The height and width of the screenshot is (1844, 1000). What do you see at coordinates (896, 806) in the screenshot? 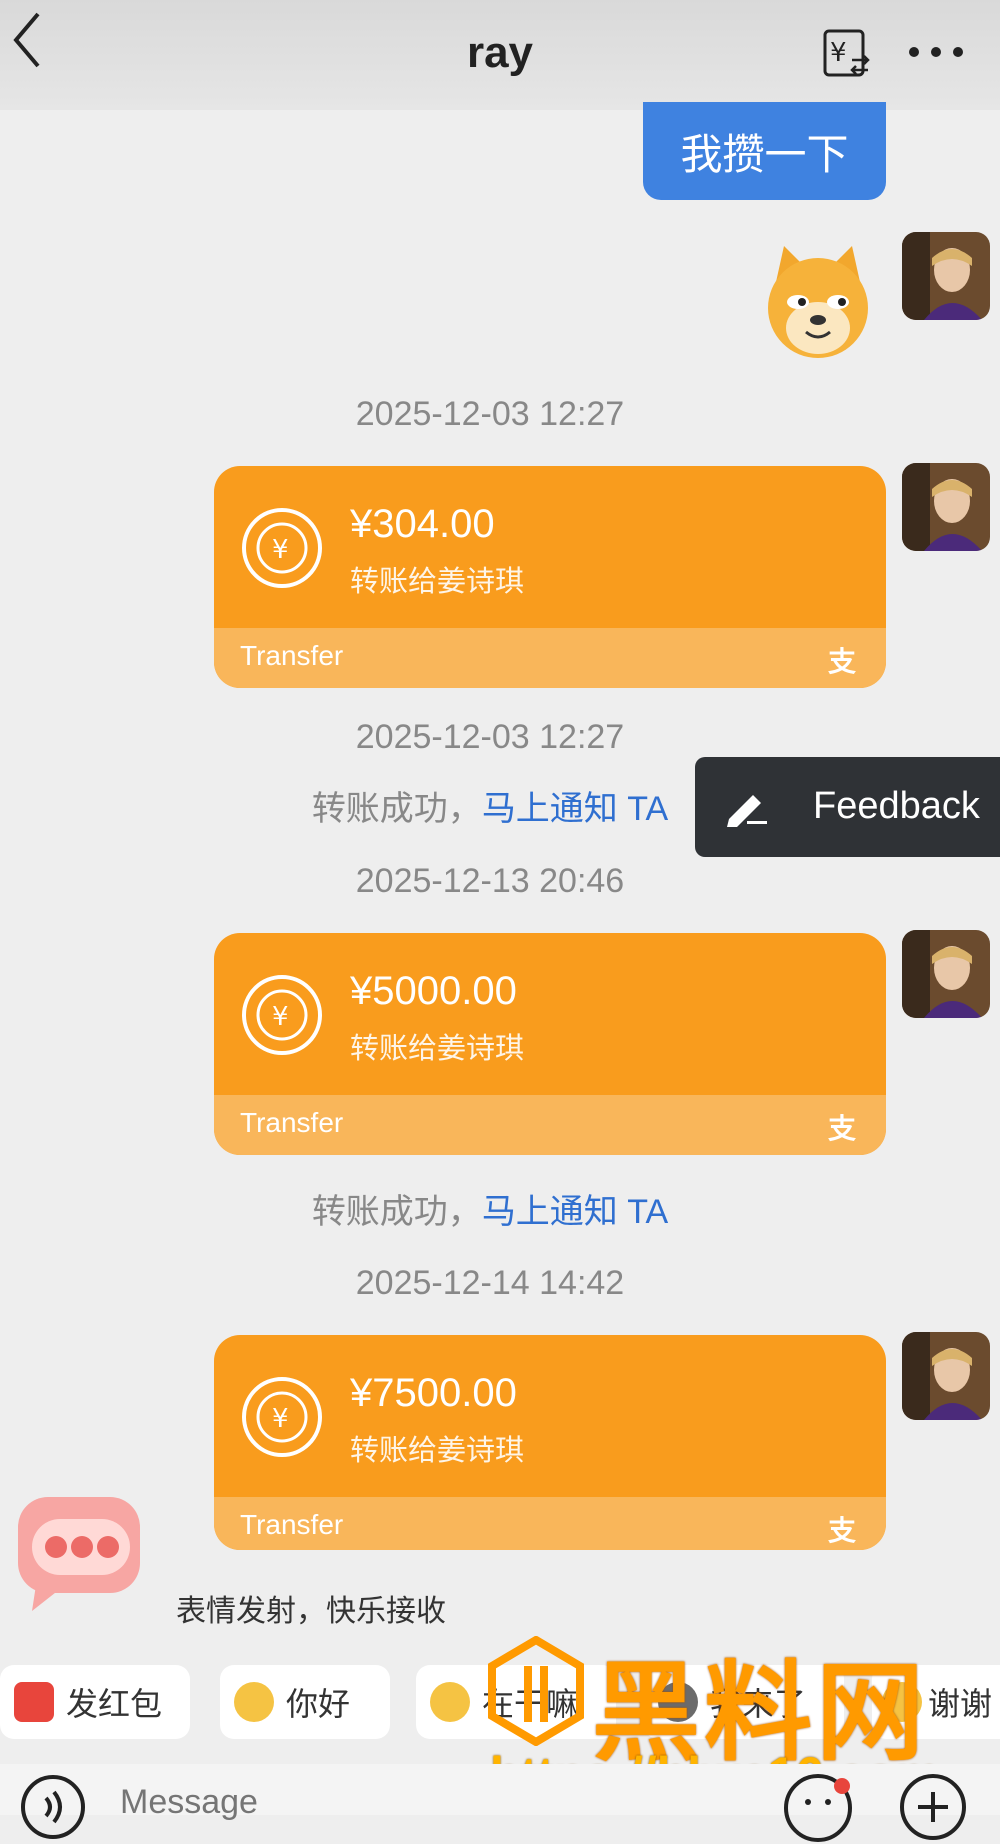
I see `feedback-label: Feedback` at bounding box center [896, 806].